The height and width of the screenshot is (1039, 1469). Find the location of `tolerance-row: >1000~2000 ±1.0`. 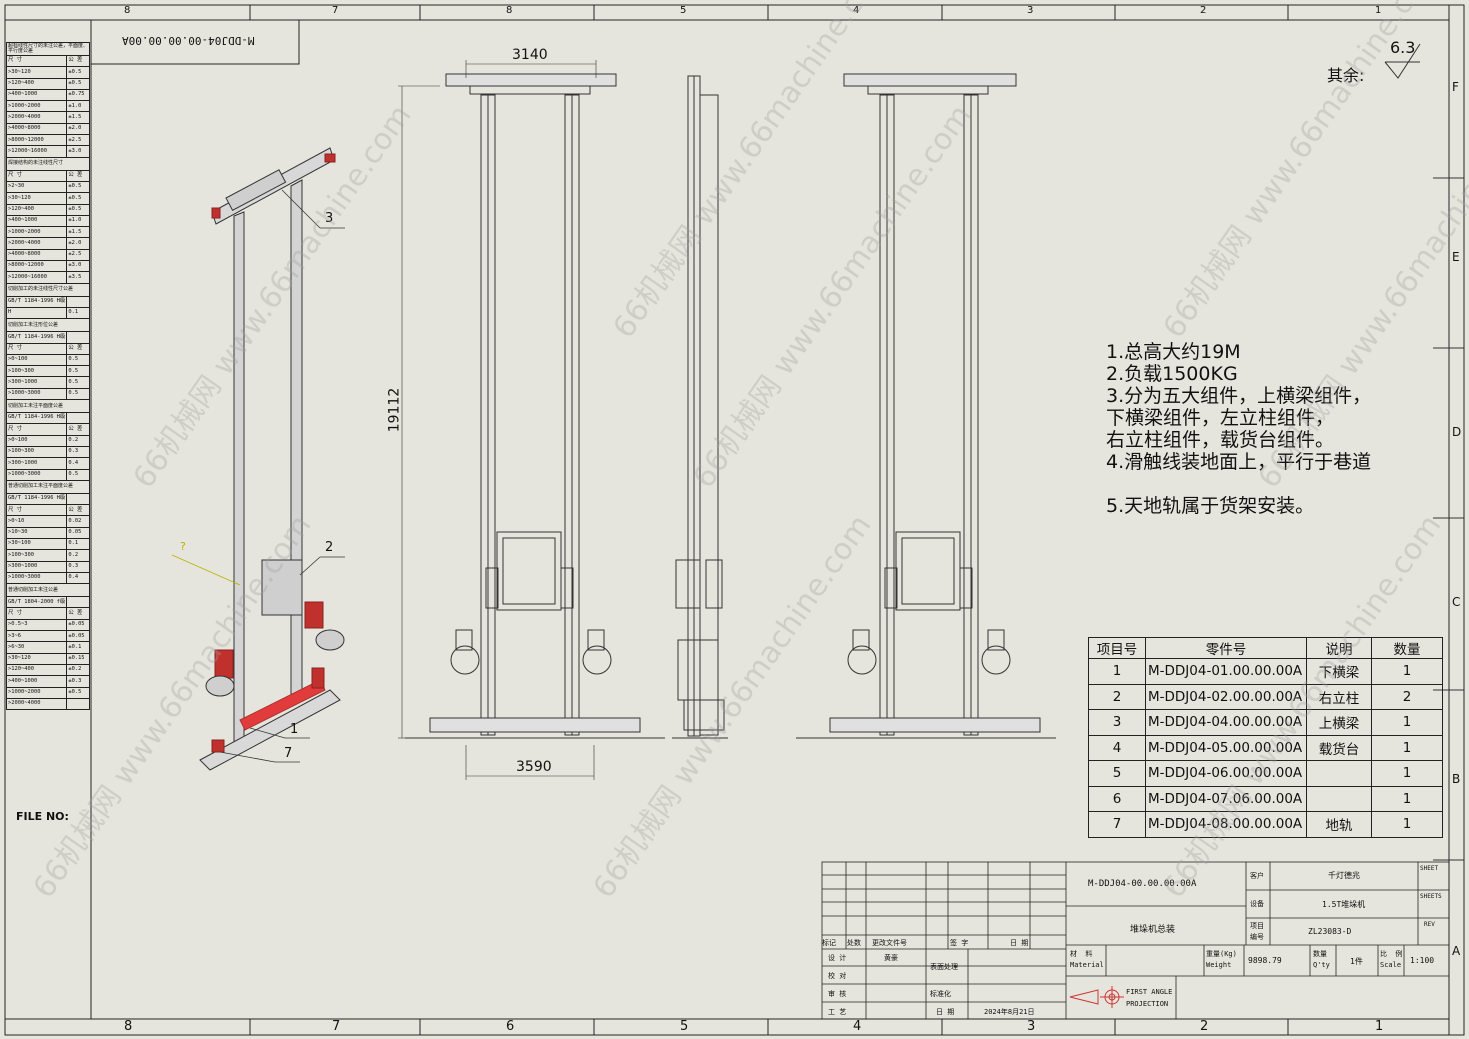

tolerance-row: >1000~2000 ±1.0 is located at coordinates (47, 106).